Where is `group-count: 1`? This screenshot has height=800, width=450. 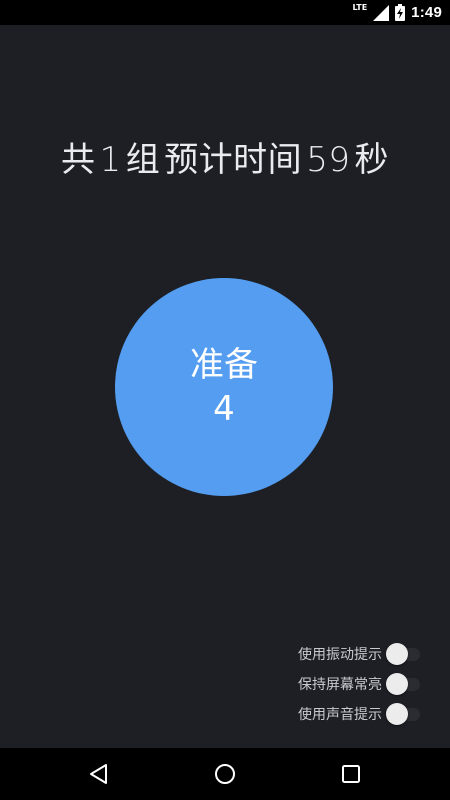 group-count: 1 is located at coordinates (110, 160).